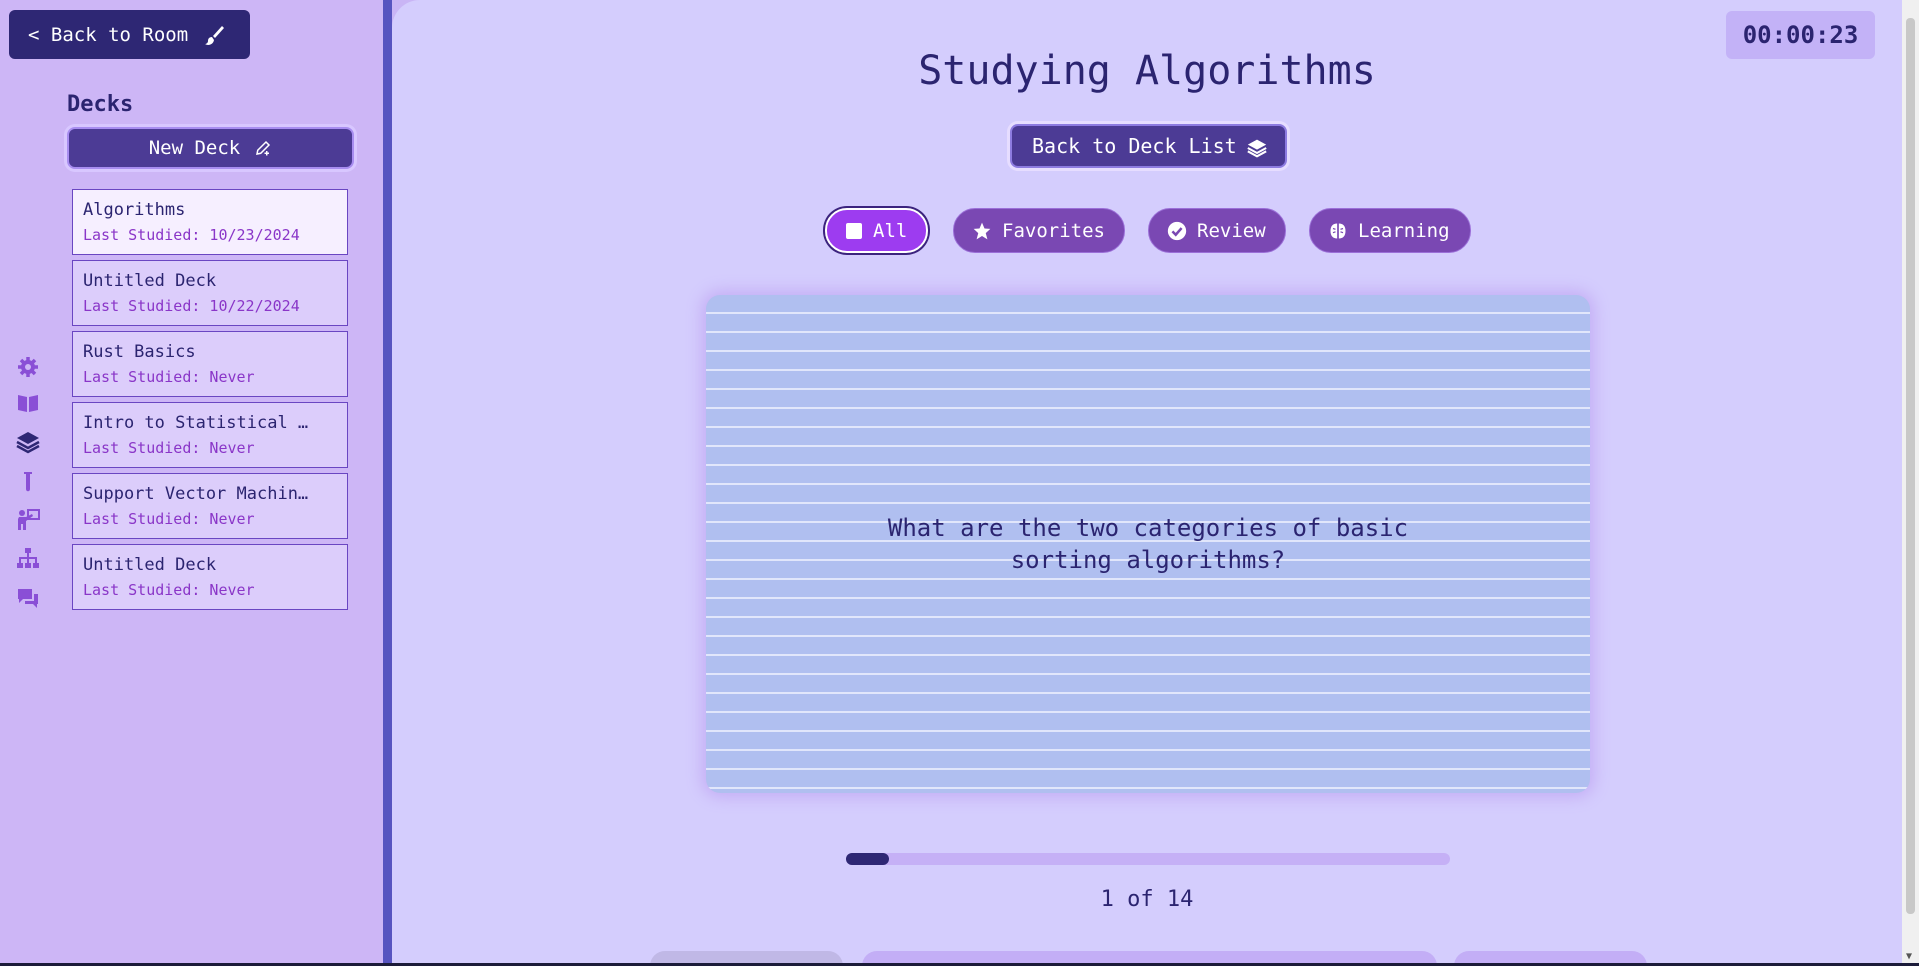  What do you see at coordinates (28, 598) in the screenshot?
I see `chat-icon` at bounding box center [28, 598].